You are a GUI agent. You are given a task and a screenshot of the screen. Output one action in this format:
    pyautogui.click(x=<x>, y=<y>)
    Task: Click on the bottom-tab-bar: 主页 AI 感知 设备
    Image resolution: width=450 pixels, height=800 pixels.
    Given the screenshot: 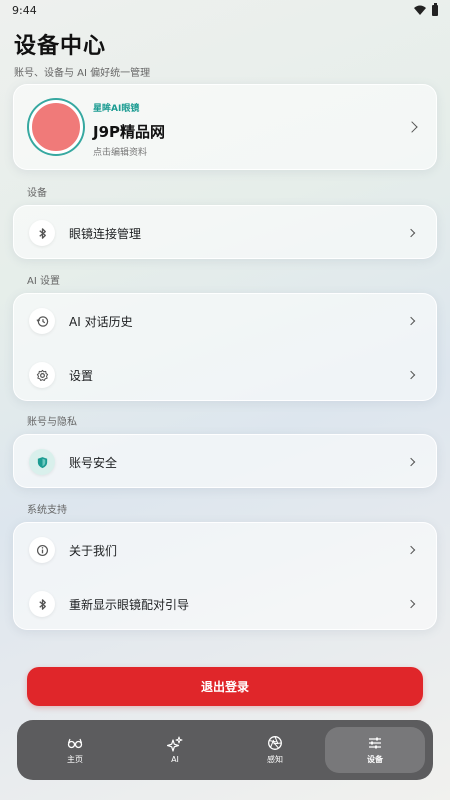 What is the action you would take?
    pyautogui.click(x=225, y=750)
    